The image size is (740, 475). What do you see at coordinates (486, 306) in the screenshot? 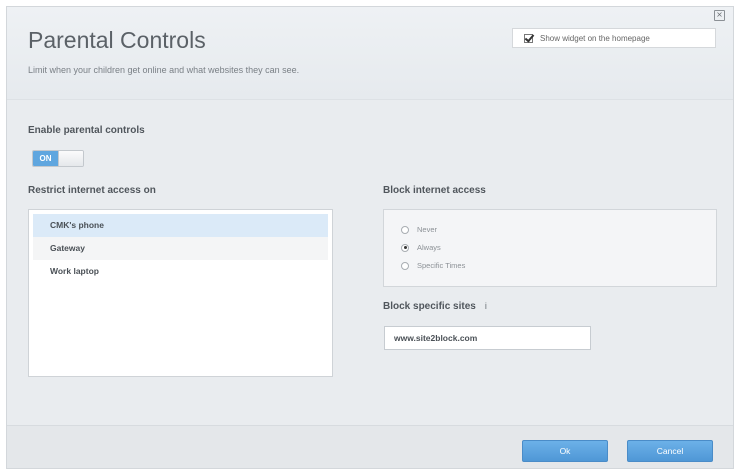
I see `info-icon: i` at bounding box center [486, 306].